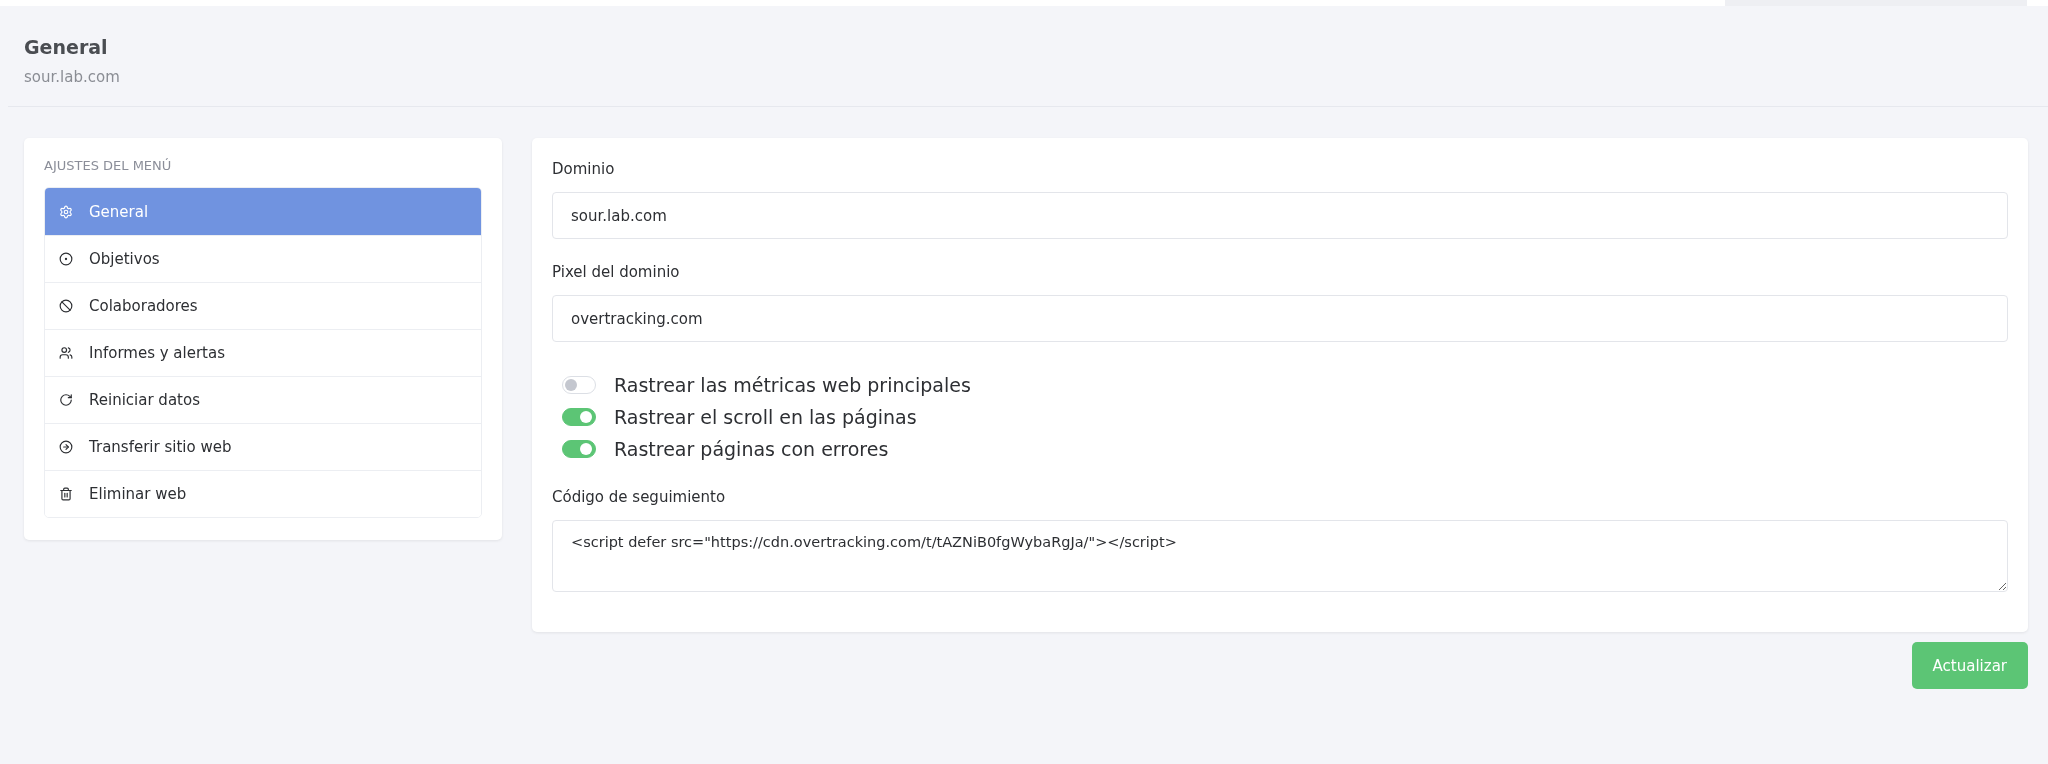  Describe the element at coordinates (66, 47) in the screenshot. I see `page-title: General` at that location.